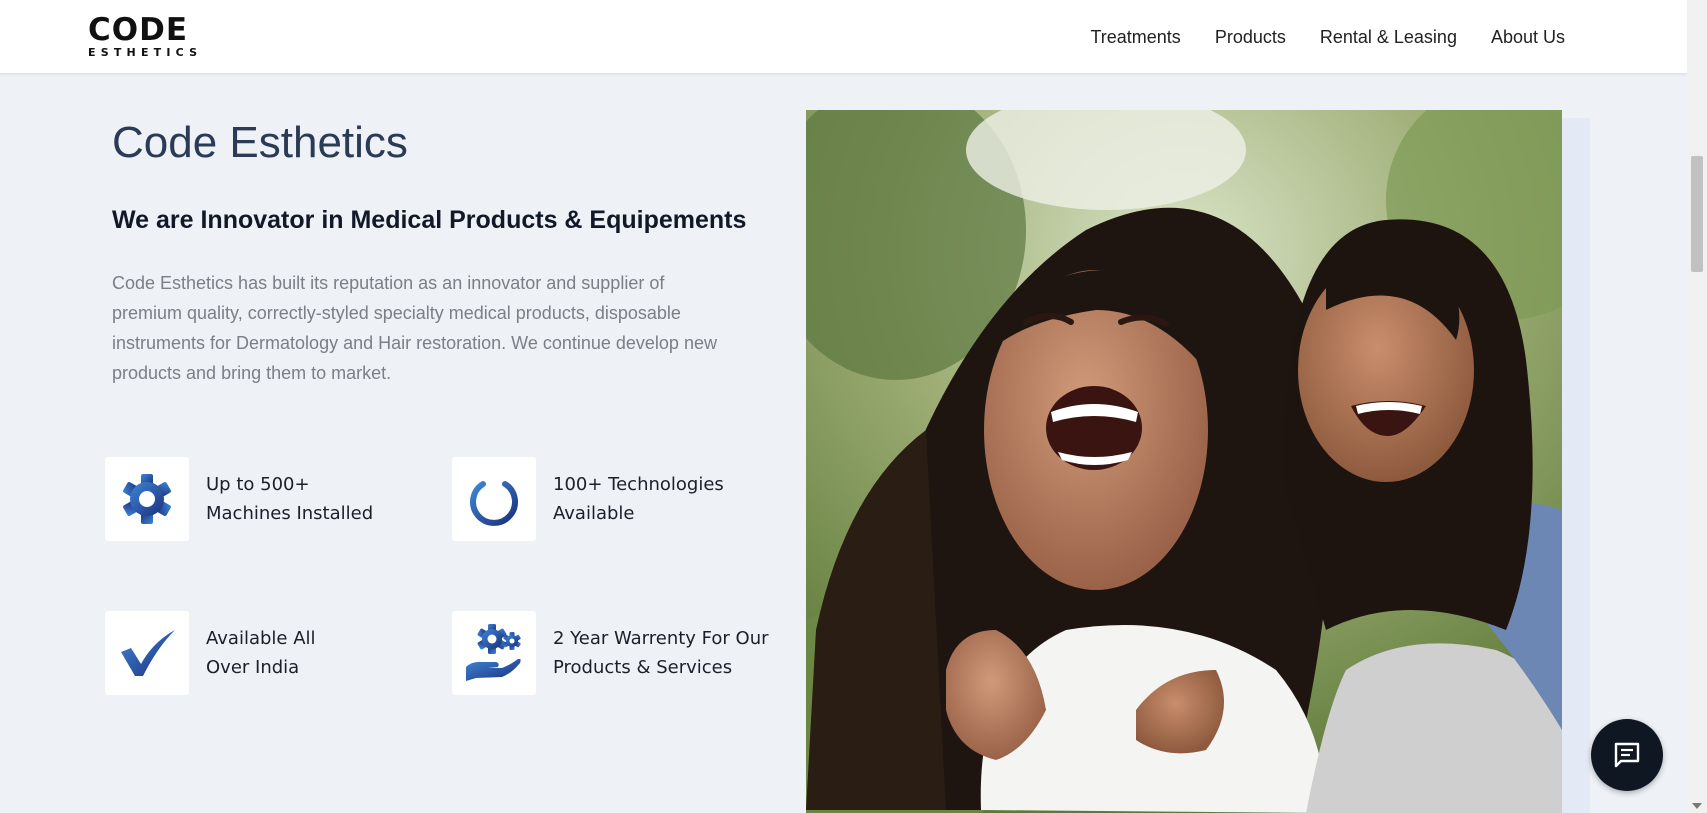 The height and width of the screenshot is (813, 1707). What do you see at coordinates (594, 513) in the screenshot?
I see `feature-line2: Available` at bounding box center [594, 513].